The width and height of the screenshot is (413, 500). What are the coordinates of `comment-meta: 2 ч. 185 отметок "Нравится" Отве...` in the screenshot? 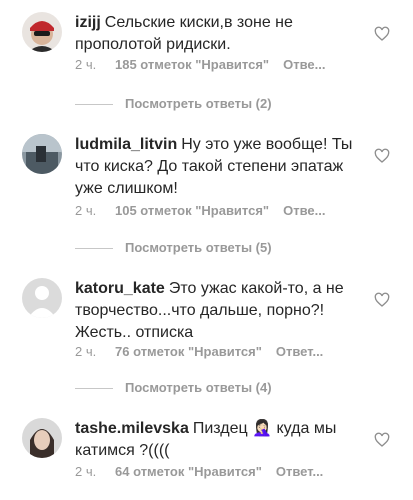 It's located at (200, 64).